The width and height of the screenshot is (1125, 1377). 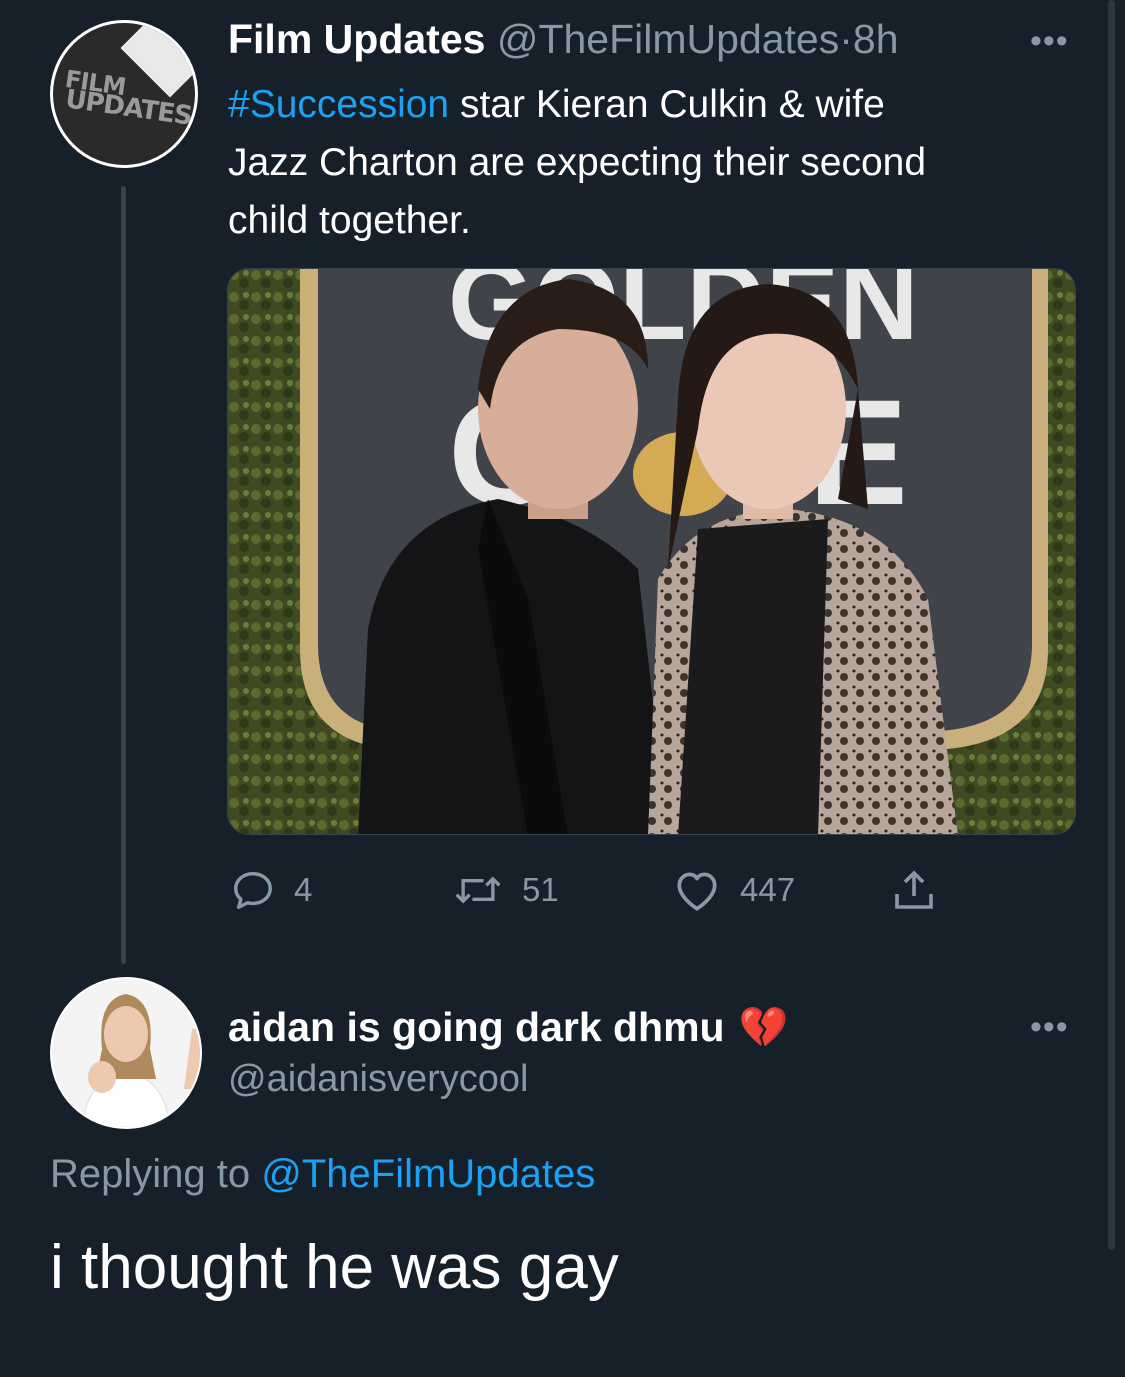 What do you see at coordinates (356, 39) in the screenshot?
I see `author-name: Film Updates` at bounding box center [356, 39].